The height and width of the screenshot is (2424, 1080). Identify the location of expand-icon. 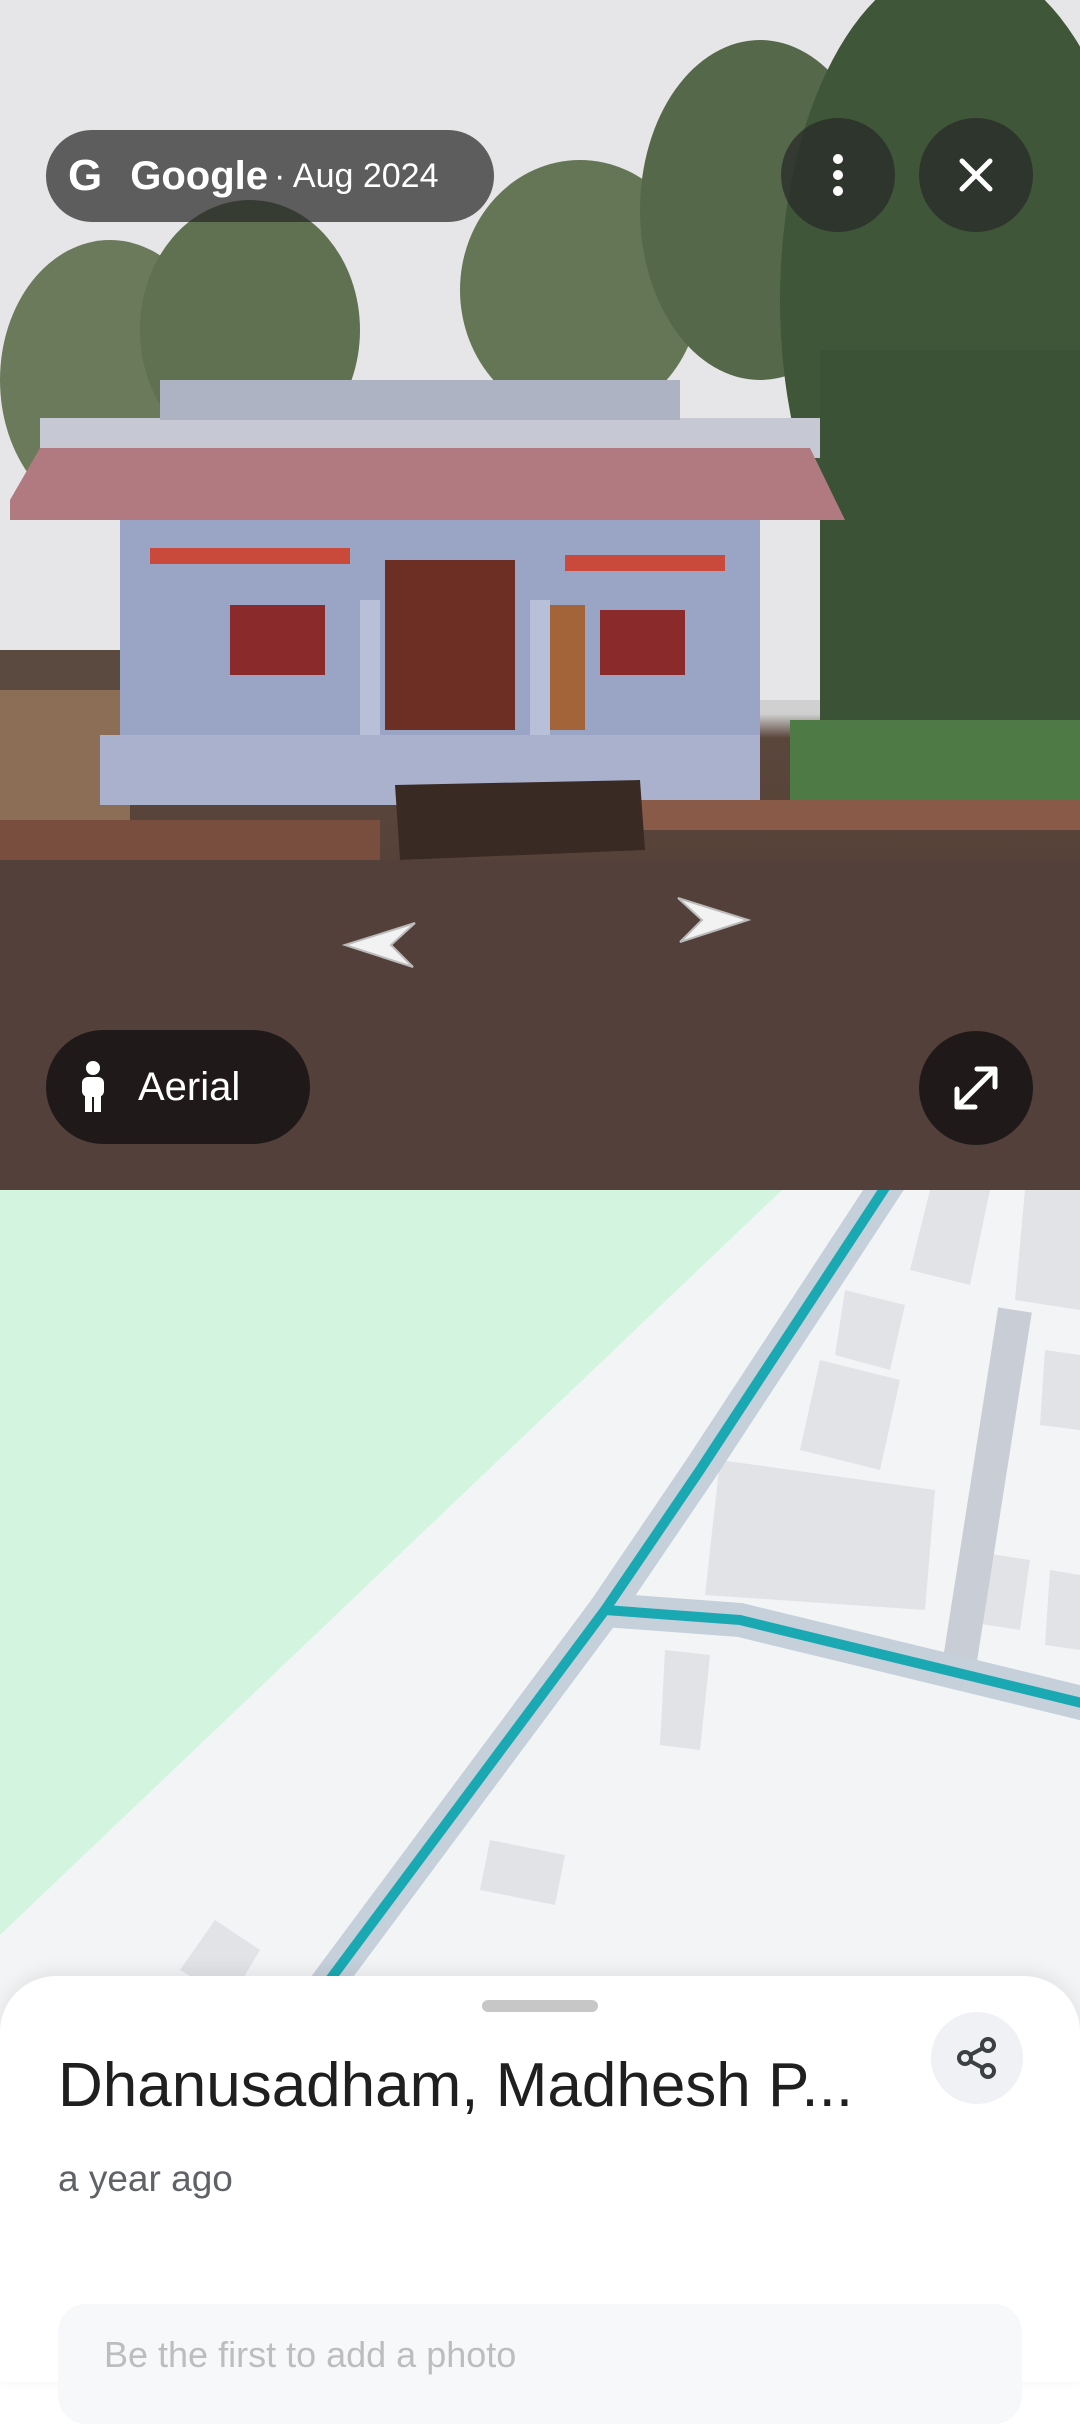
(976, 1088).